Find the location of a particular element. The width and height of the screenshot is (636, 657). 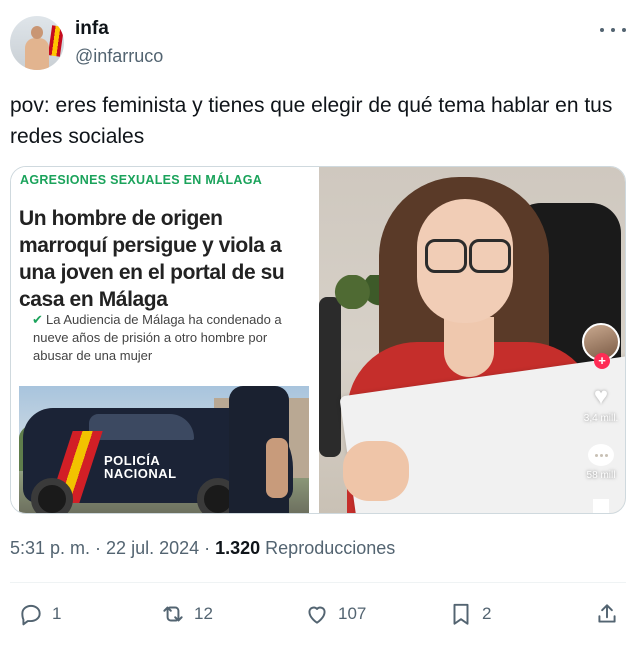

like-button: 107 is located at coordinates (335, 614).